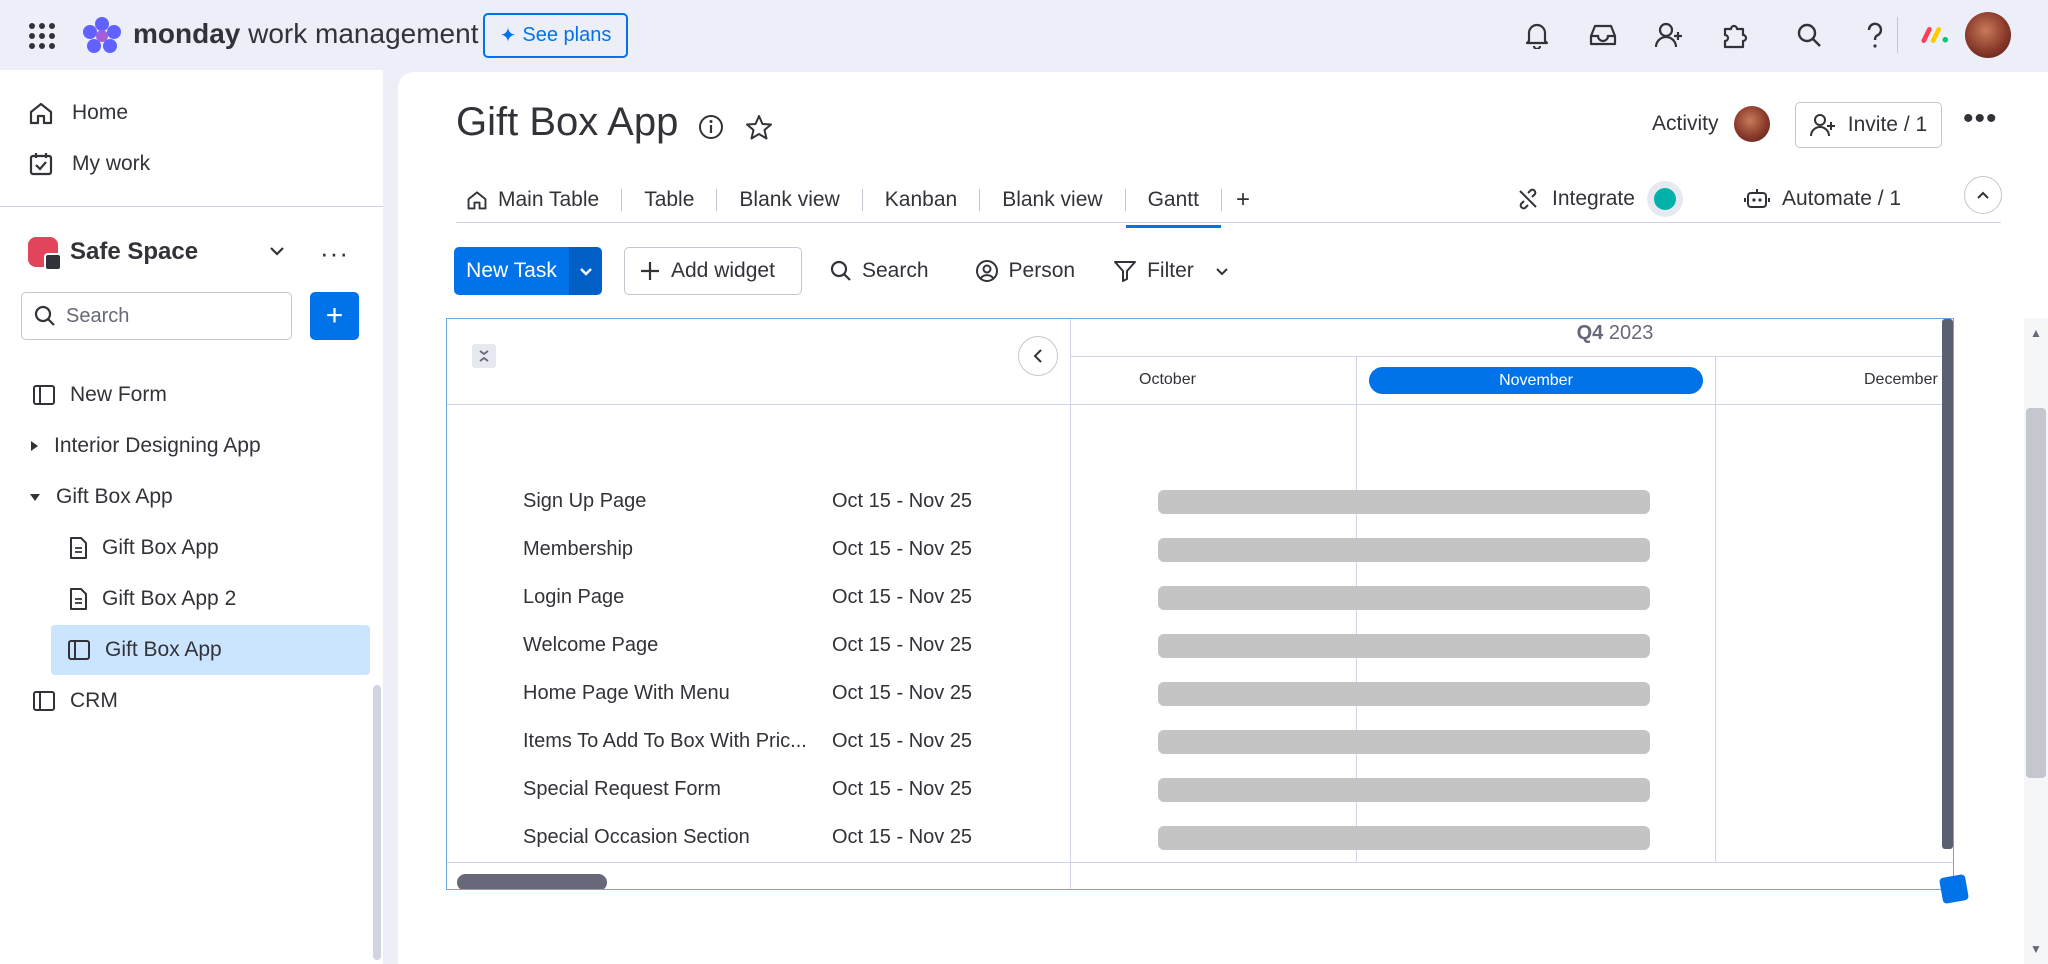  What do you see at coordinates (673, 837) in the screenshot?
I see `task-name: Special Occasion Section` at bounding box center [673, 837].